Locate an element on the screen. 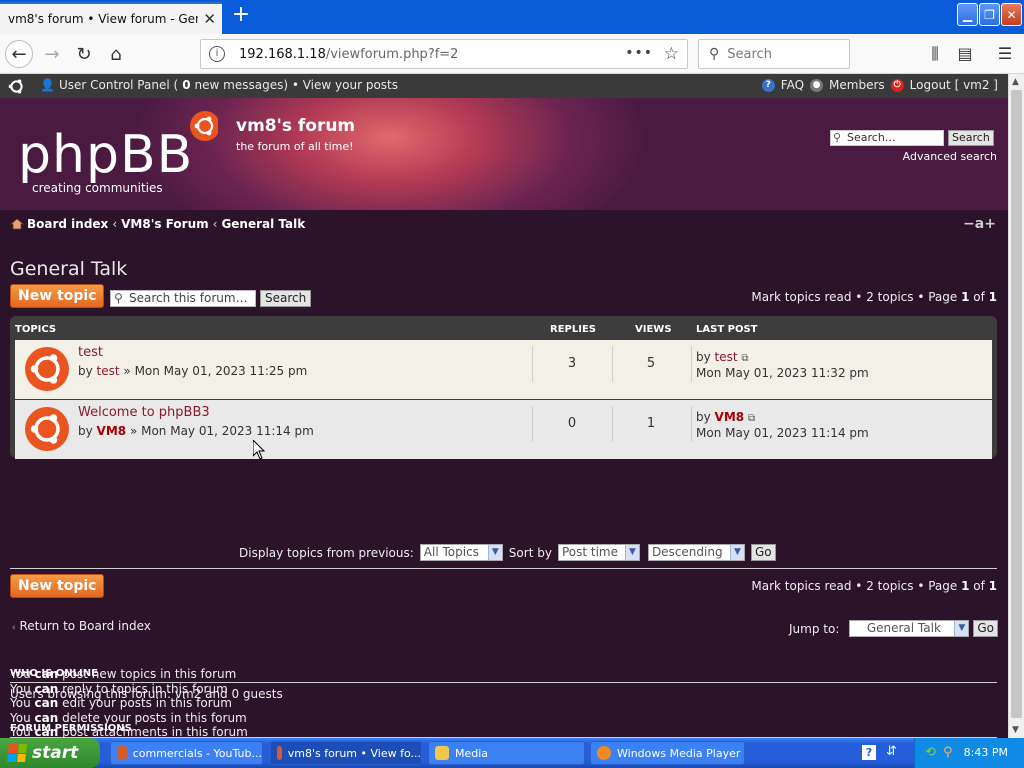 This screenshot has height=768, width=1024. phpbb-logo-graphic: phpBB creating communities is located at coordinates (119, 153).